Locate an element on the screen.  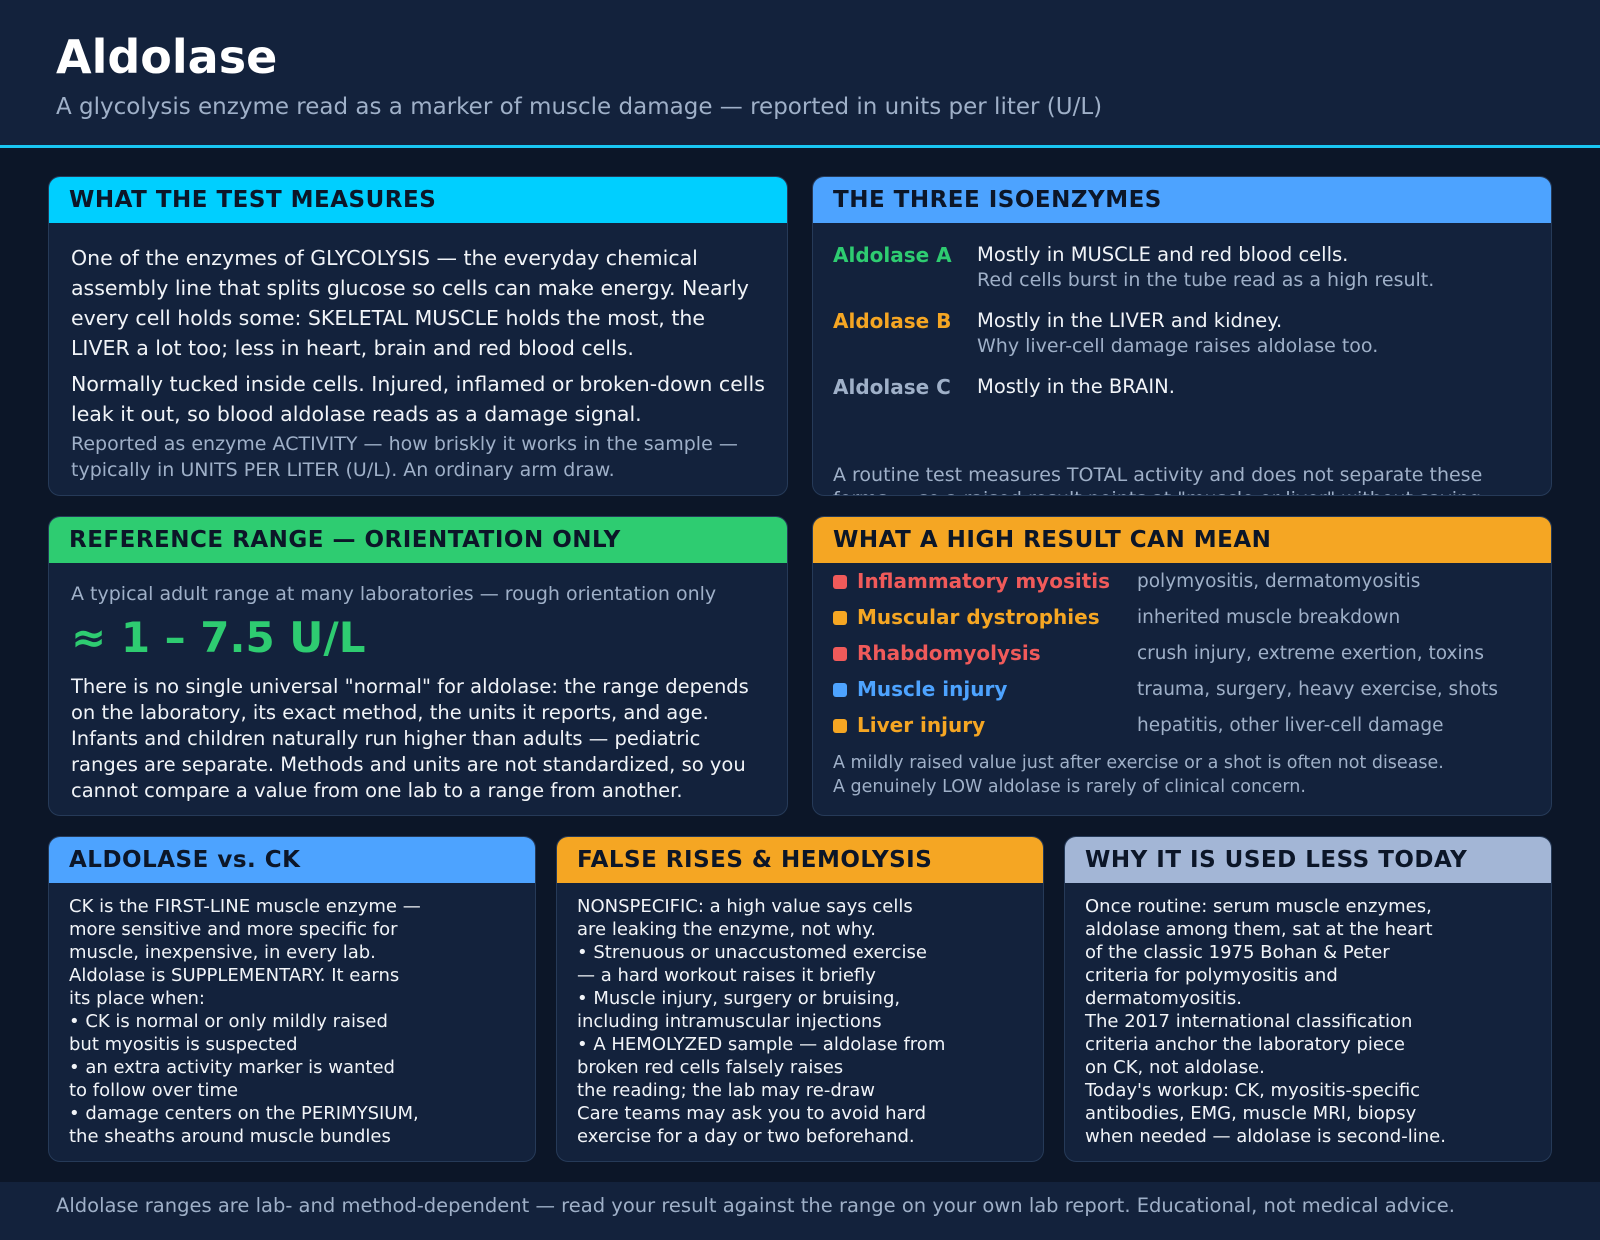
card-line: Care teams may ask you to avoid hard is located at coordinates (752, 1113).